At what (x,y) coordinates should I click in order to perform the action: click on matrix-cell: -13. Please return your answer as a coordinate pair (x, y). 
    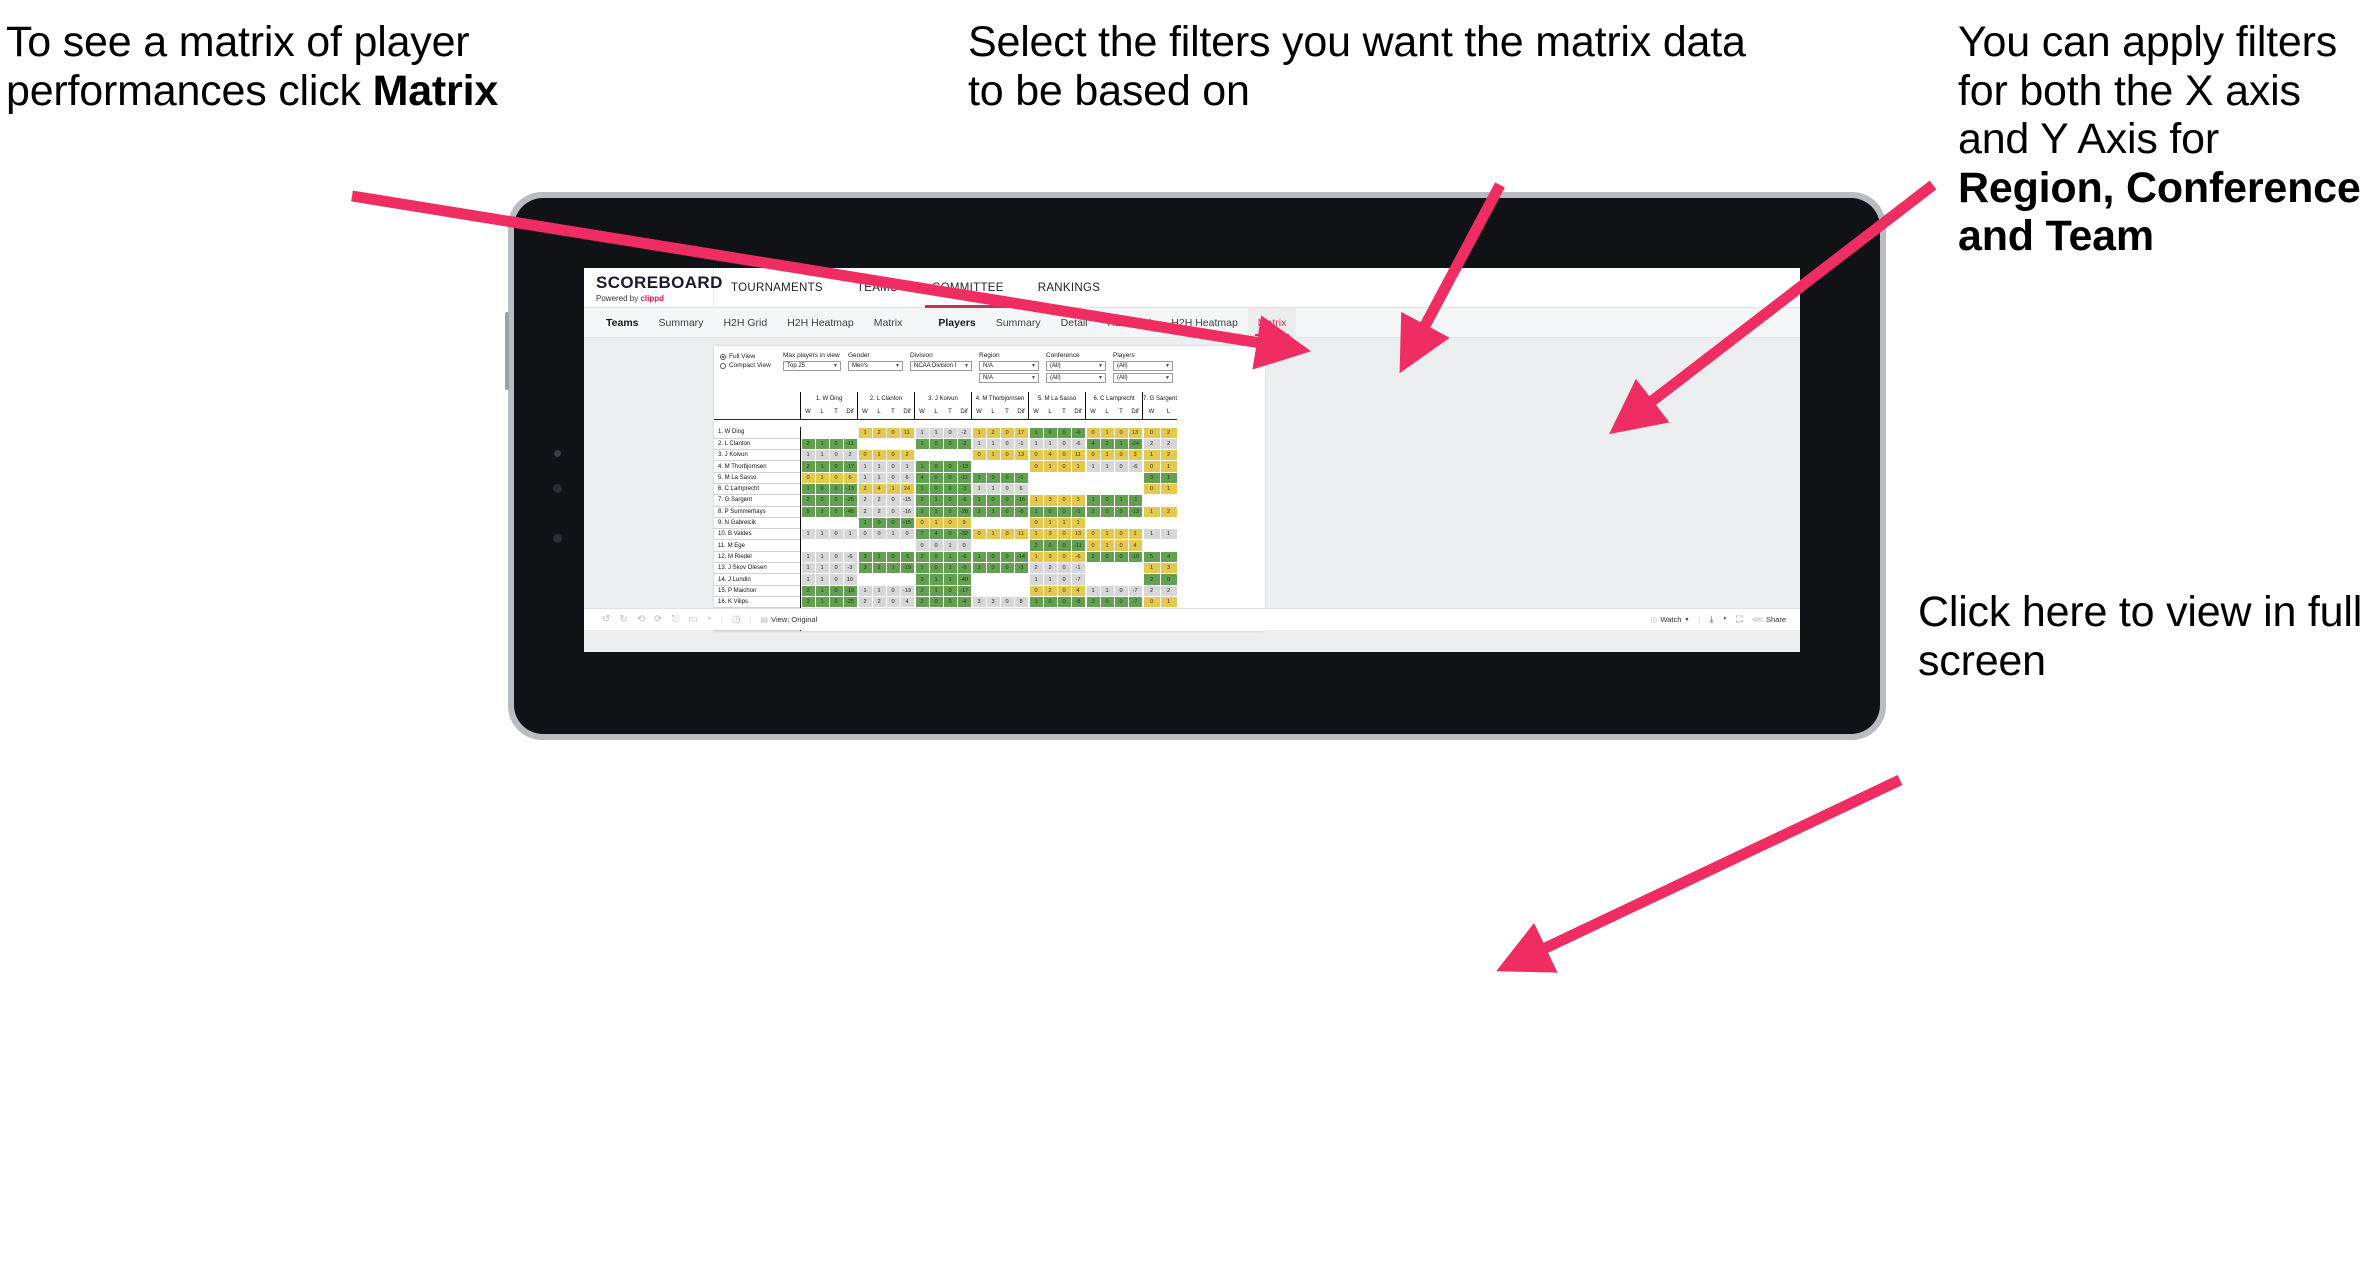
    Looking at the image, I should click on (1135, 511).